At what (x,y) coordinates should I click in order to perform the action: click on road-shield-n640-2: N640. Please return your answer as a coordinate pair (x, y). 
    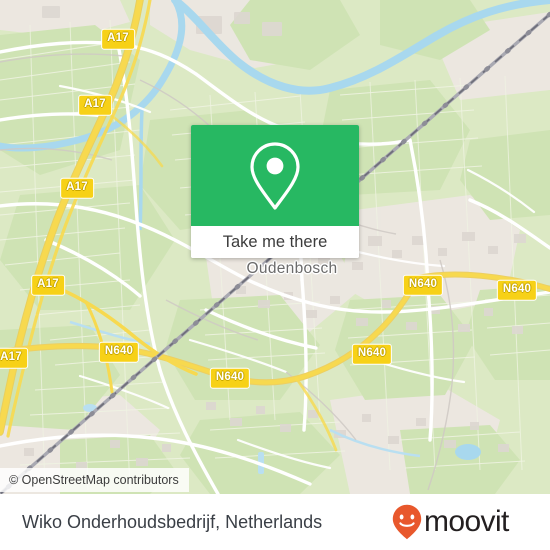
    Looking at the image, I should click on (230, 378).